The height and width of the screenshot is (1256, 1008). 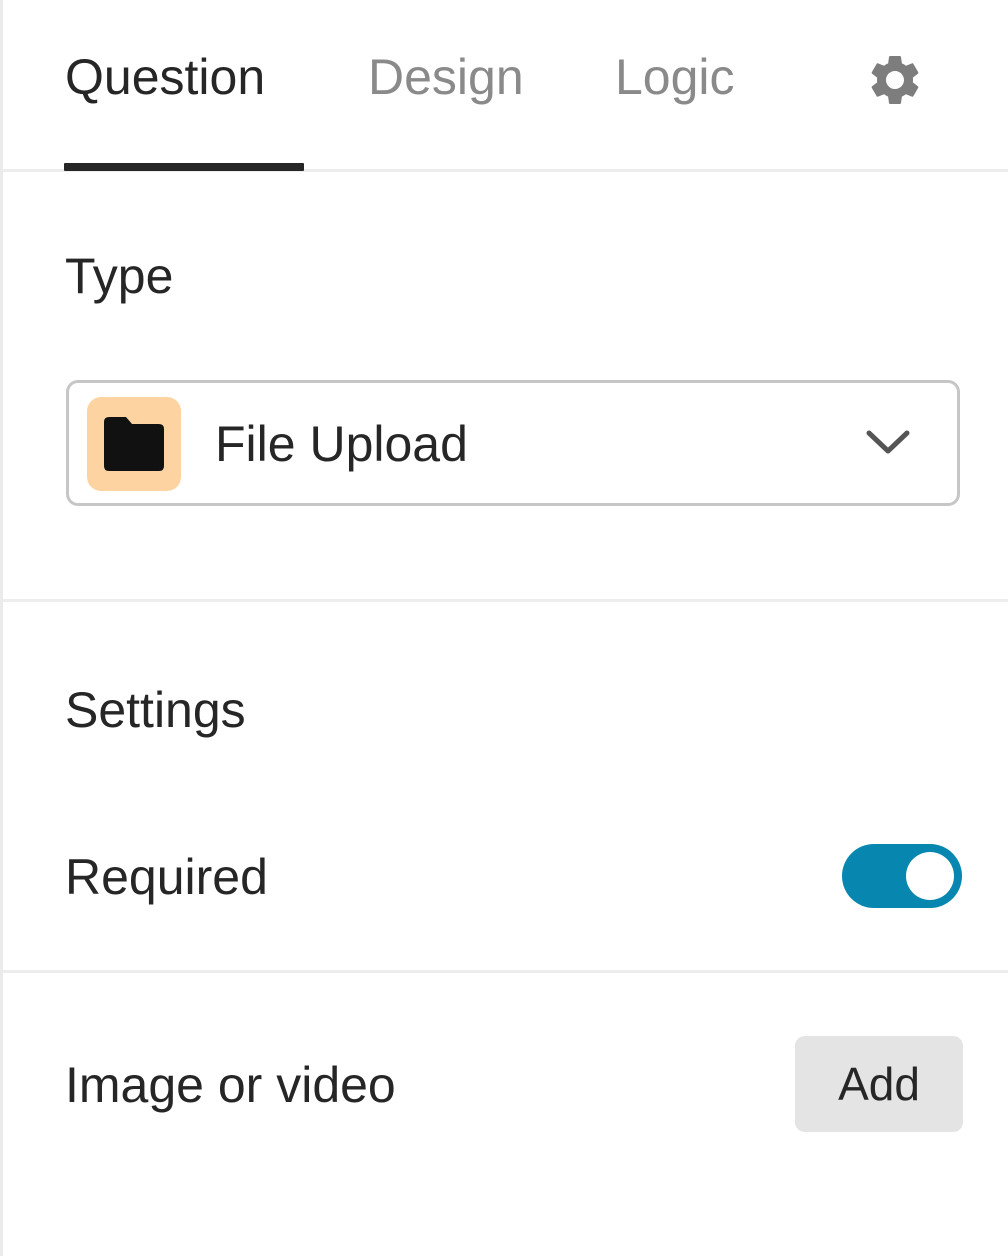 What do you see at coordinates (888, 442) in the screenshot?
I see `chevron-down-icon` at bounding box center [888, 442].